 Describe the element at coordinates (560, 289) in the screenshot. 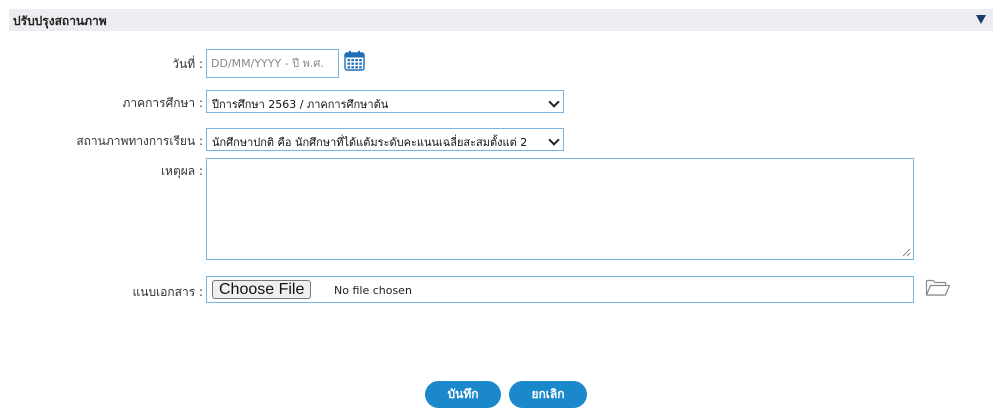

I see `file-input: Choose File No file chosen` at that location.